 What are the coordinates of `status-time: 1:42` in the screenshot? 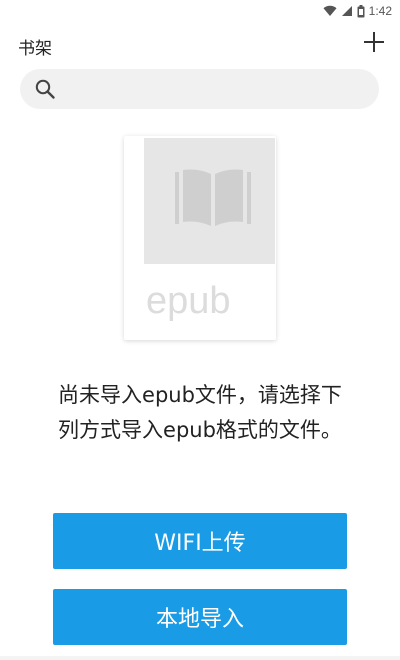 It's located at (380, 11).